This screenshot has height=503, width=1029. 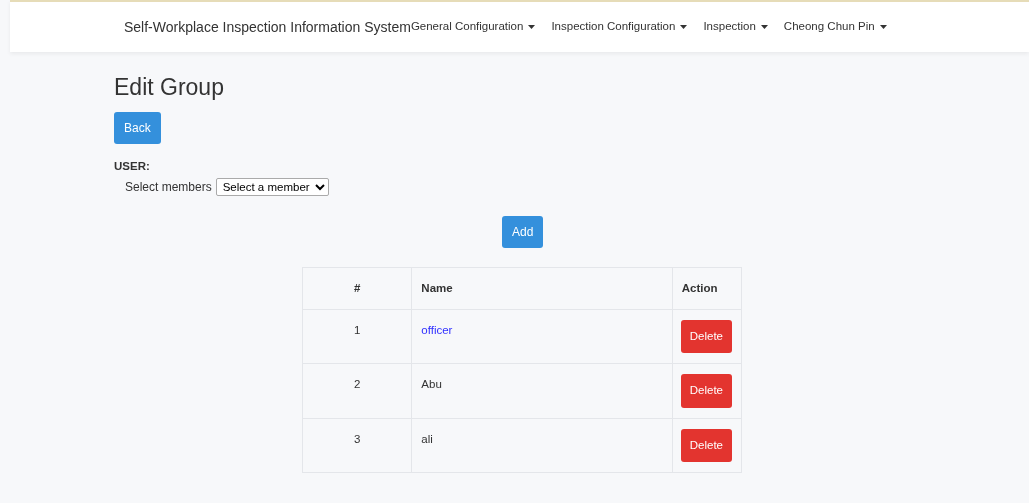 I want to click on column-header: Name, so click(x=542, y=288).